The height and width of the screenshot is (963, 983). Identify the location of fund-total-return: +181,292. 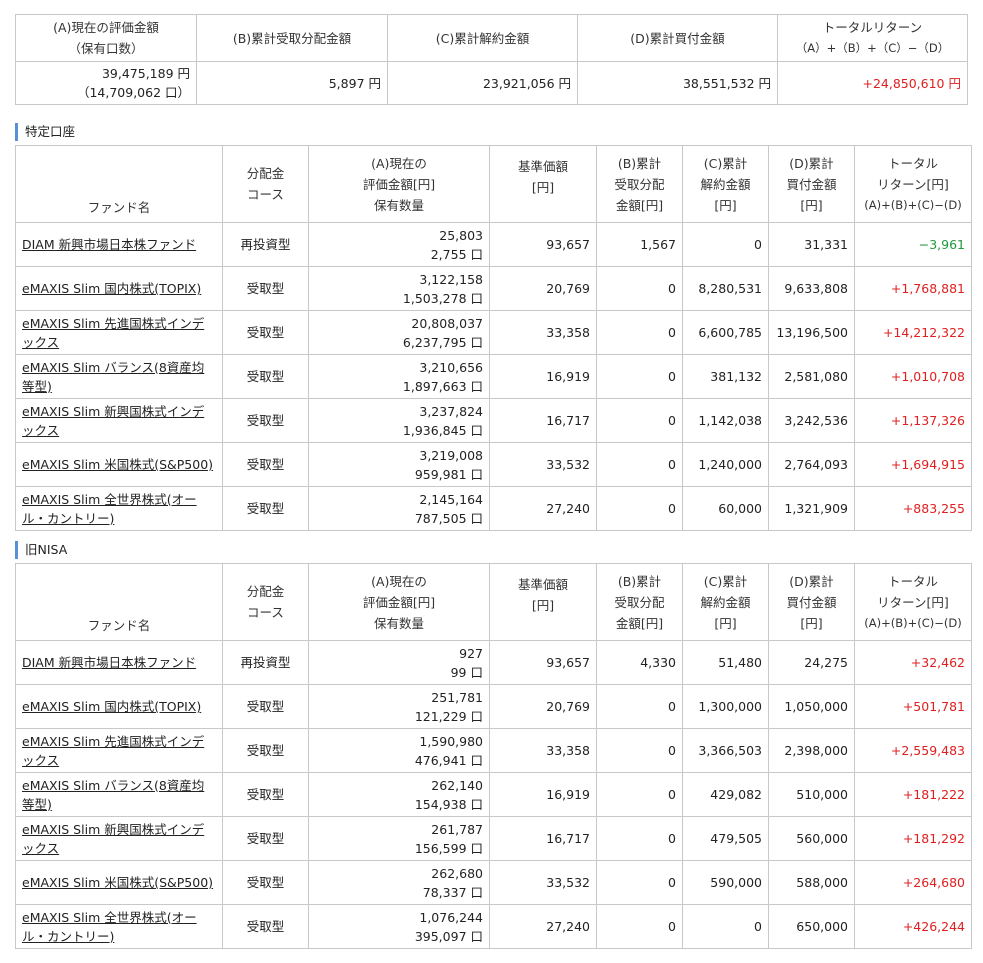
(913, 838).